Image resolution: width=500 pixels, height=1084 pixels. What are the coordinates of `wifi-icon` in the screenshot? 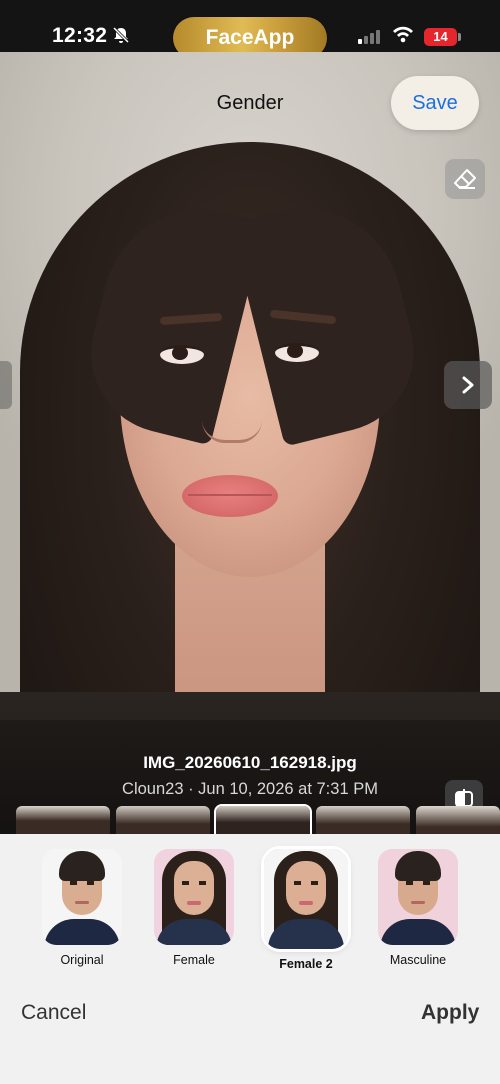 It's located at (403, 36).